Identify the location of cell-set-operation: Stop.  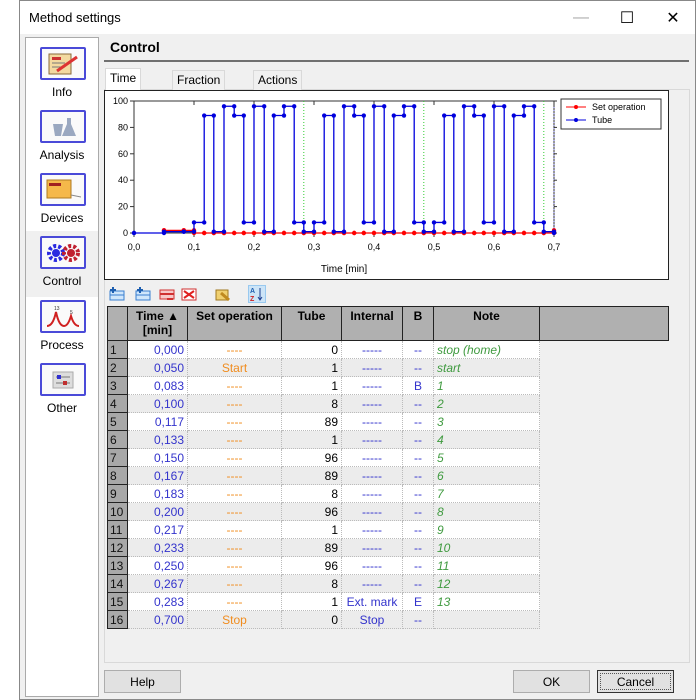
(234, 619).